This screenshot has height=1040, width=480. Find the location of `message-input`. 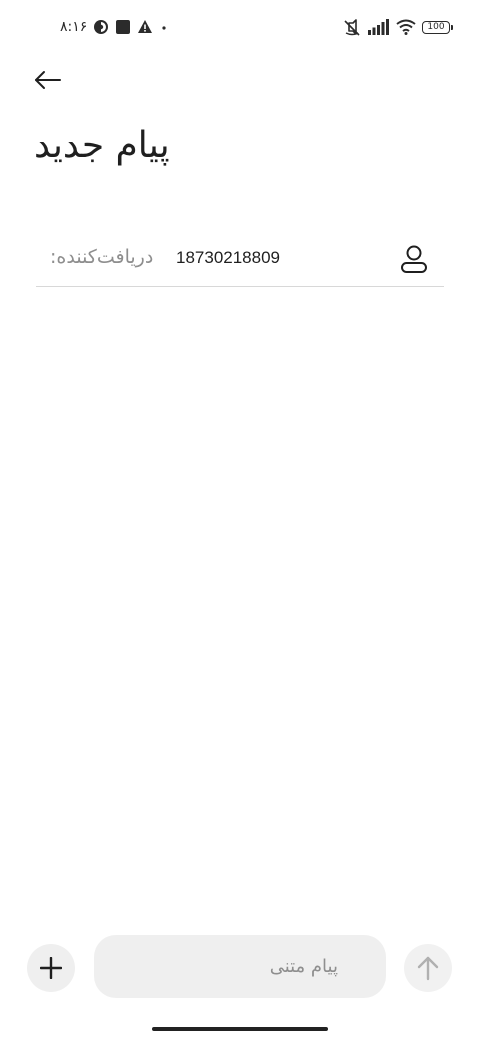

message-input is located at coordinates (240, 966).